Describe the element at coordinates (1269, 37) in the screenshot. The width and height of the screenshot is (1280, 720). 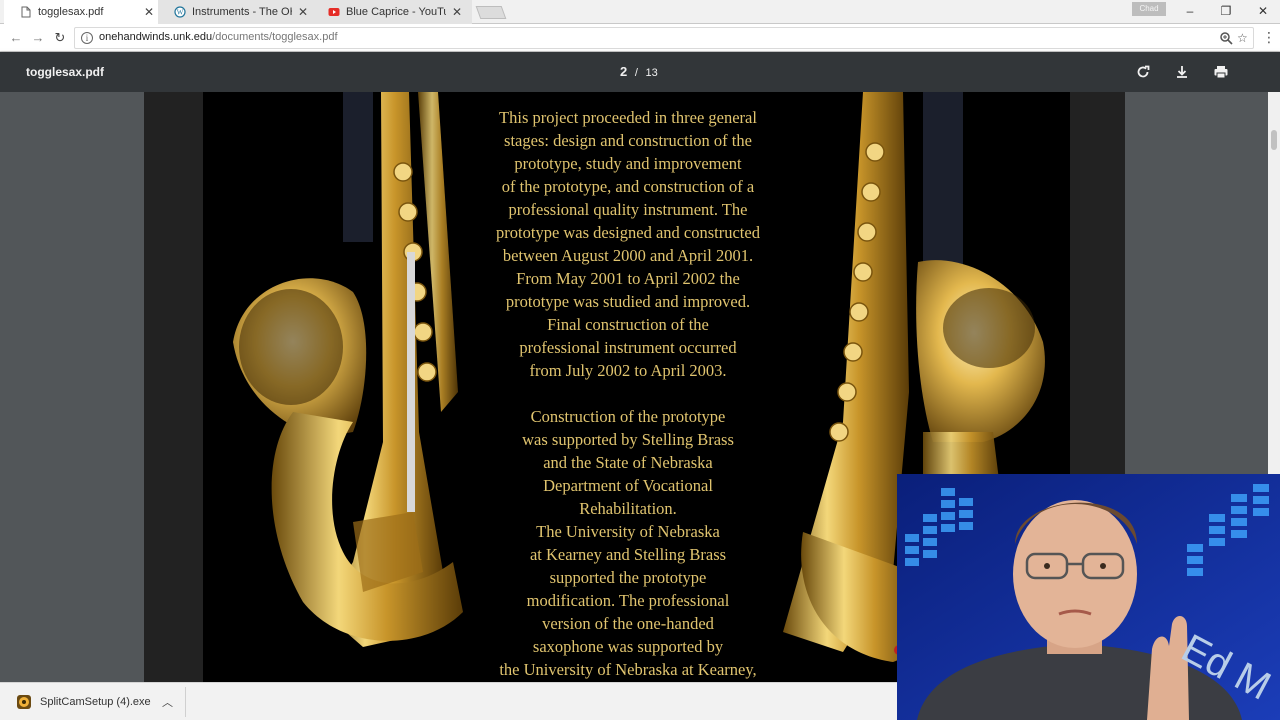
I see `menu-icon: ⋮` at that location.